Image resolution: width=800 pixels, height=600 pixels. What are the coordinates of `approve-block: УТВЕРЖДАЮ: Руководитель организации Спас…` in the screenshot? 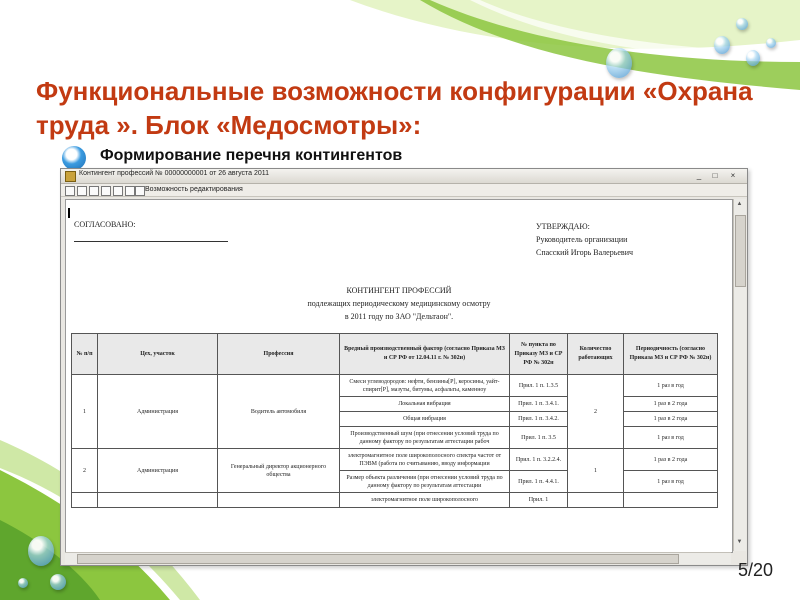 It's located at (584, 239).